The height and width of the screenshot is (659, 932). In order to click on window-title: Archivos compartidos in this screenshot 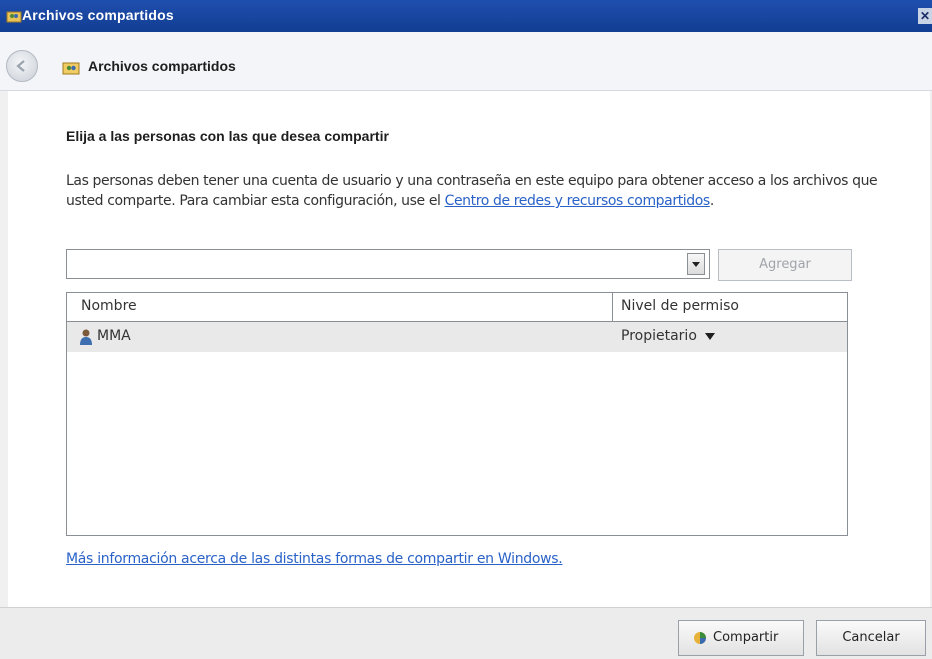, I will do `click(98, 15)`.